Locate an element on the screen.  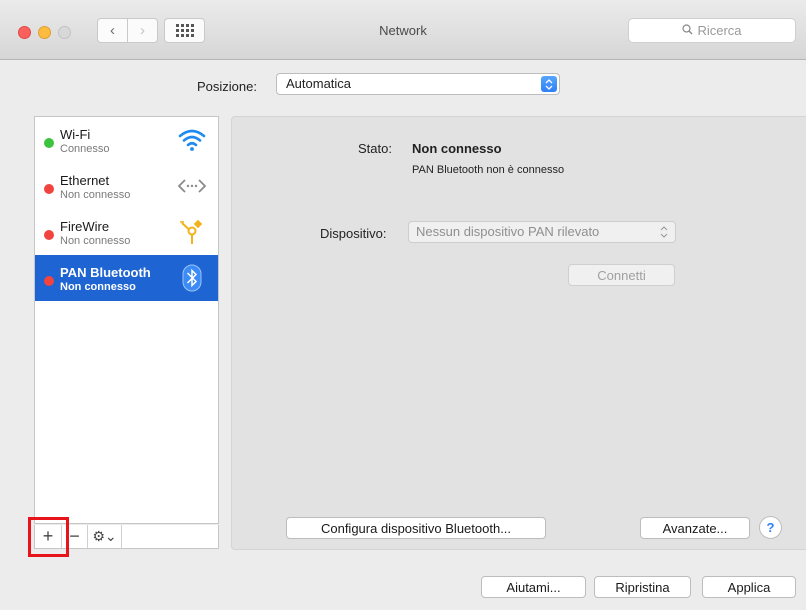
search-placeholder: Ricerca is located at coordinates (719, 30).